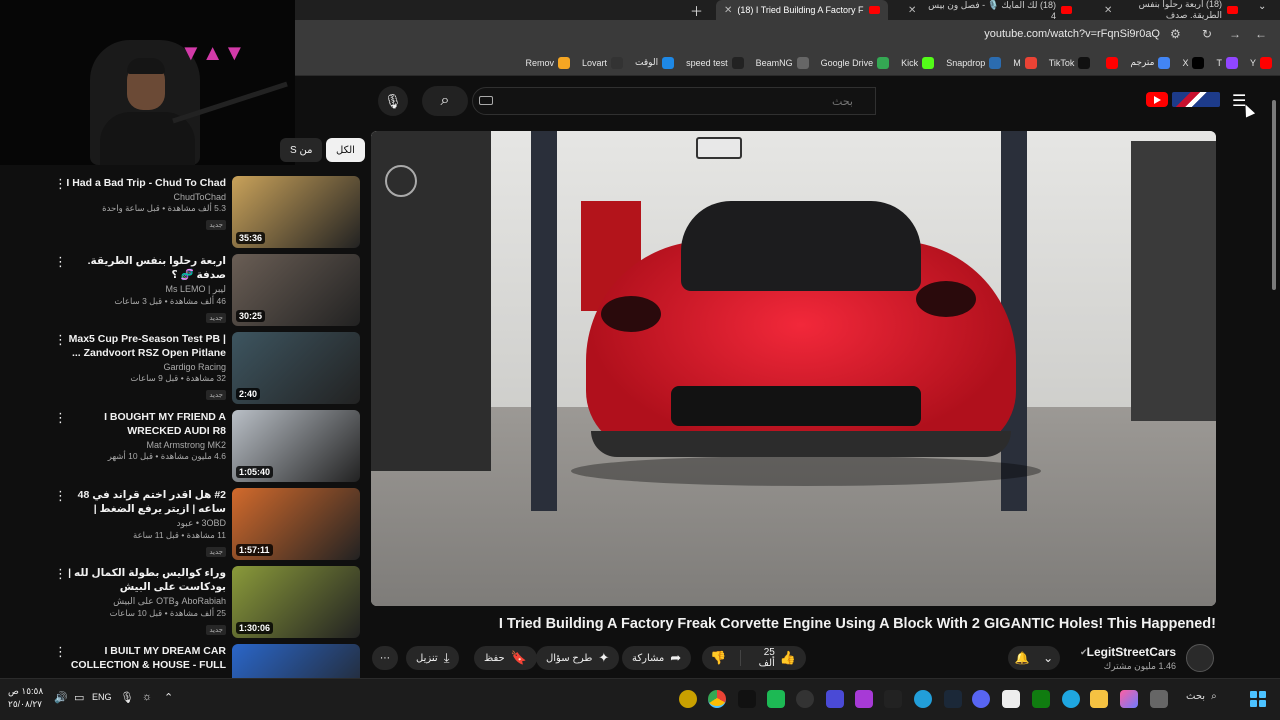 Image resolution: width=1280 pixels, height=720 pixels. I want to click on download-button: ⤓ تنزيل, so click(433, 658).